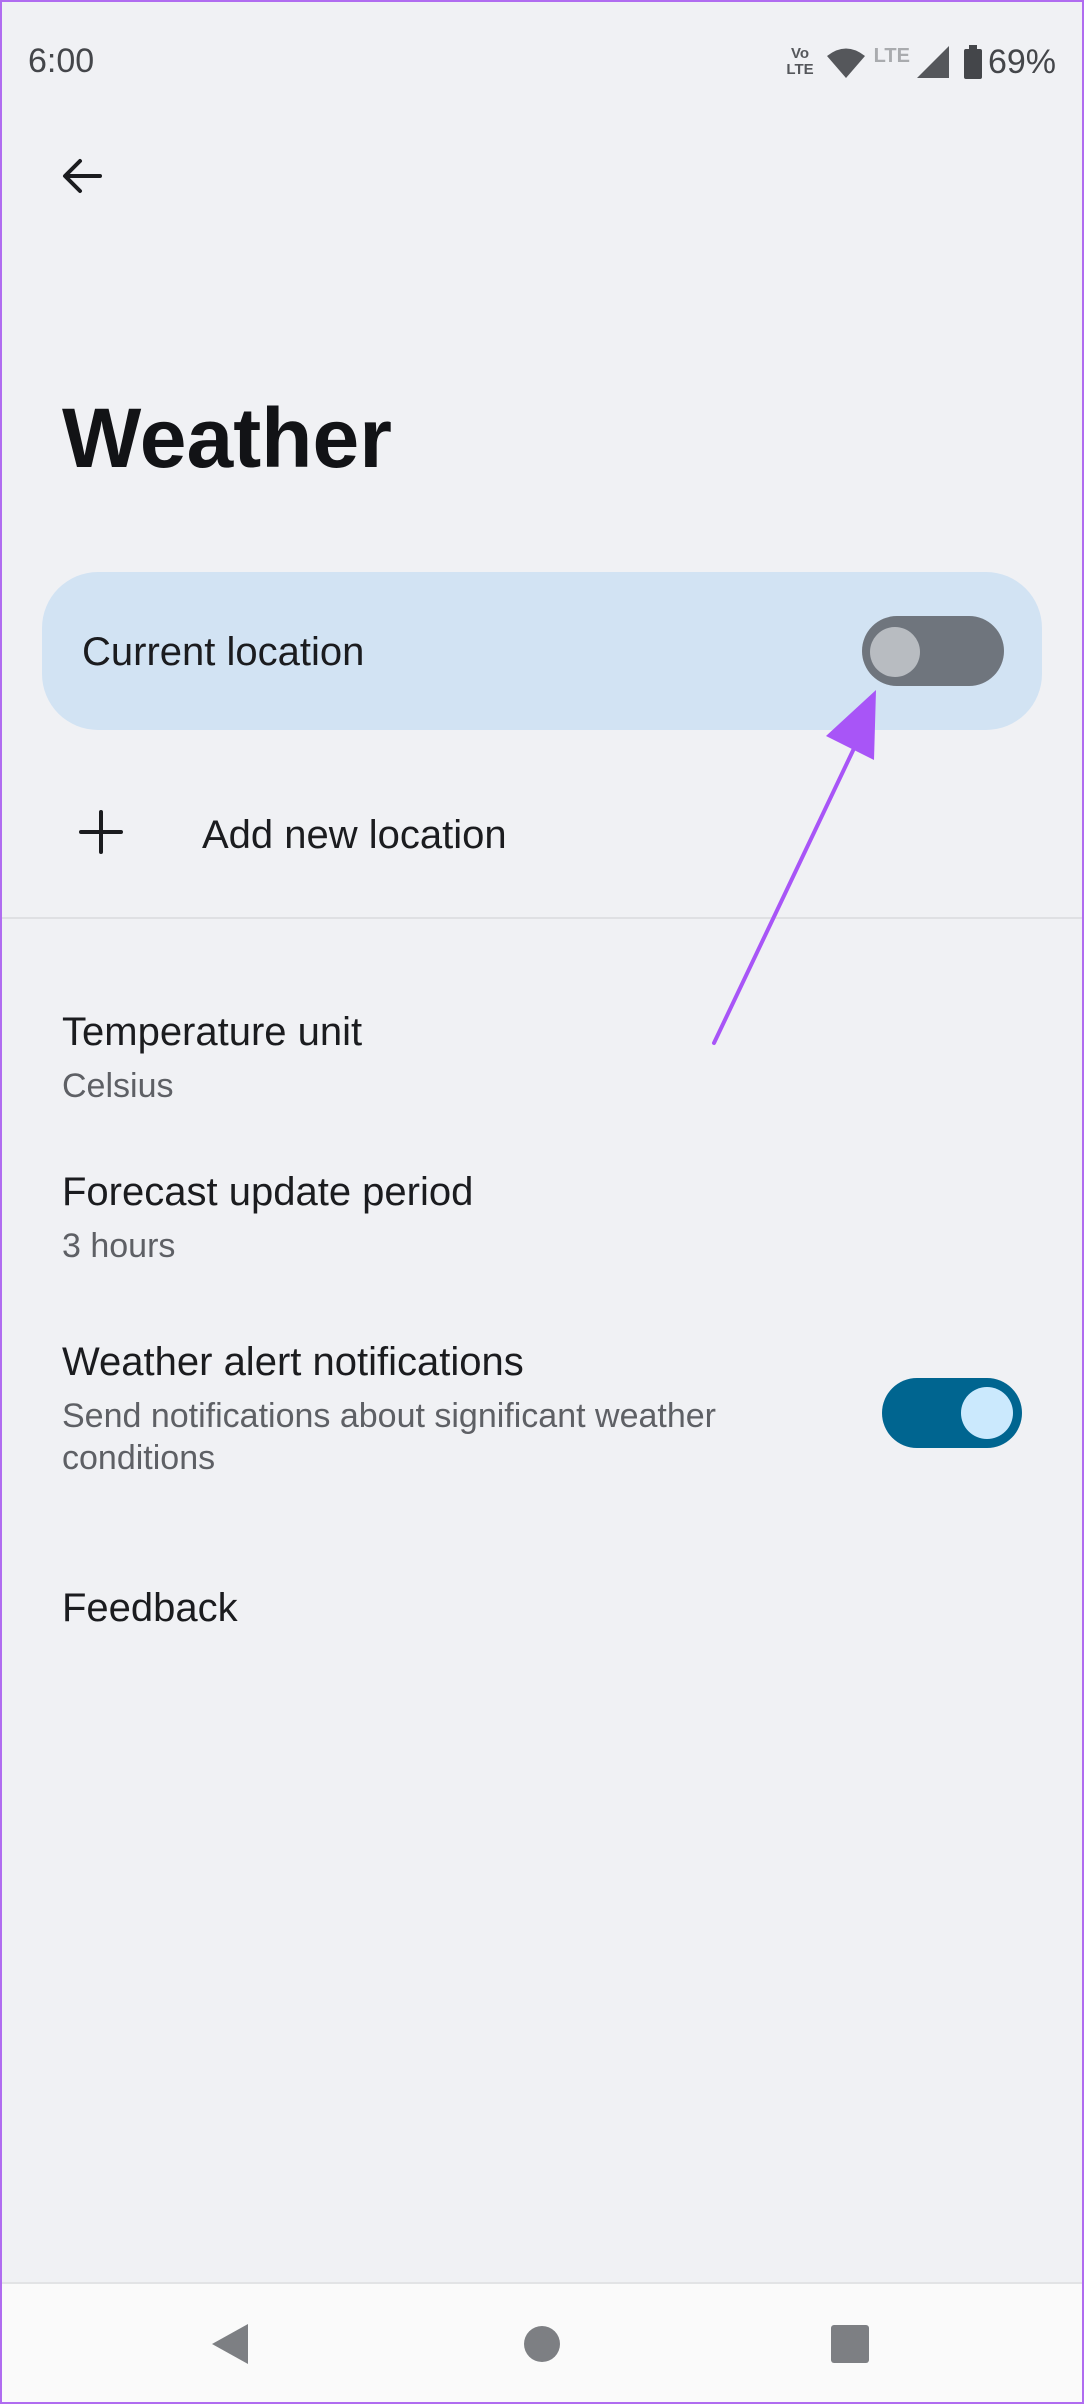 The width and height of the screenshot is (1084, 2404). Describe the element at coordinates (268, 1192) in the screenshot. I see `forecast-period-title: Forecast update period` at that location.